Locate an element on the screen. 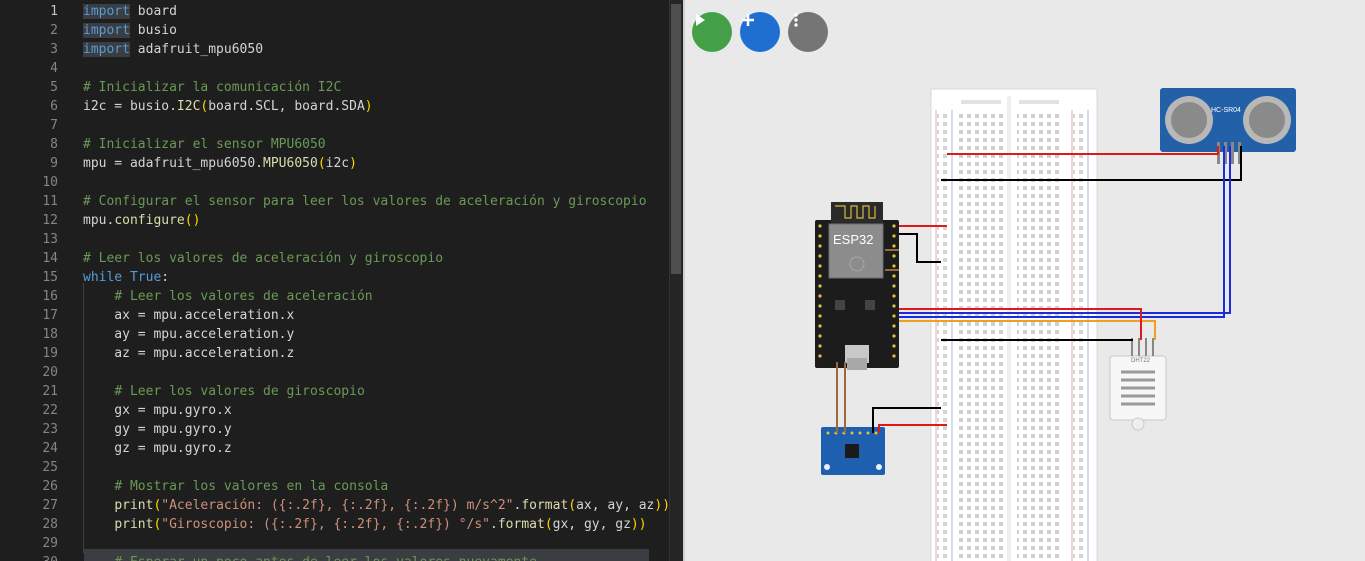 This screenshot has height=561, width=1365. dht22-label: DHT22 is located at coordinates (1141, 361).